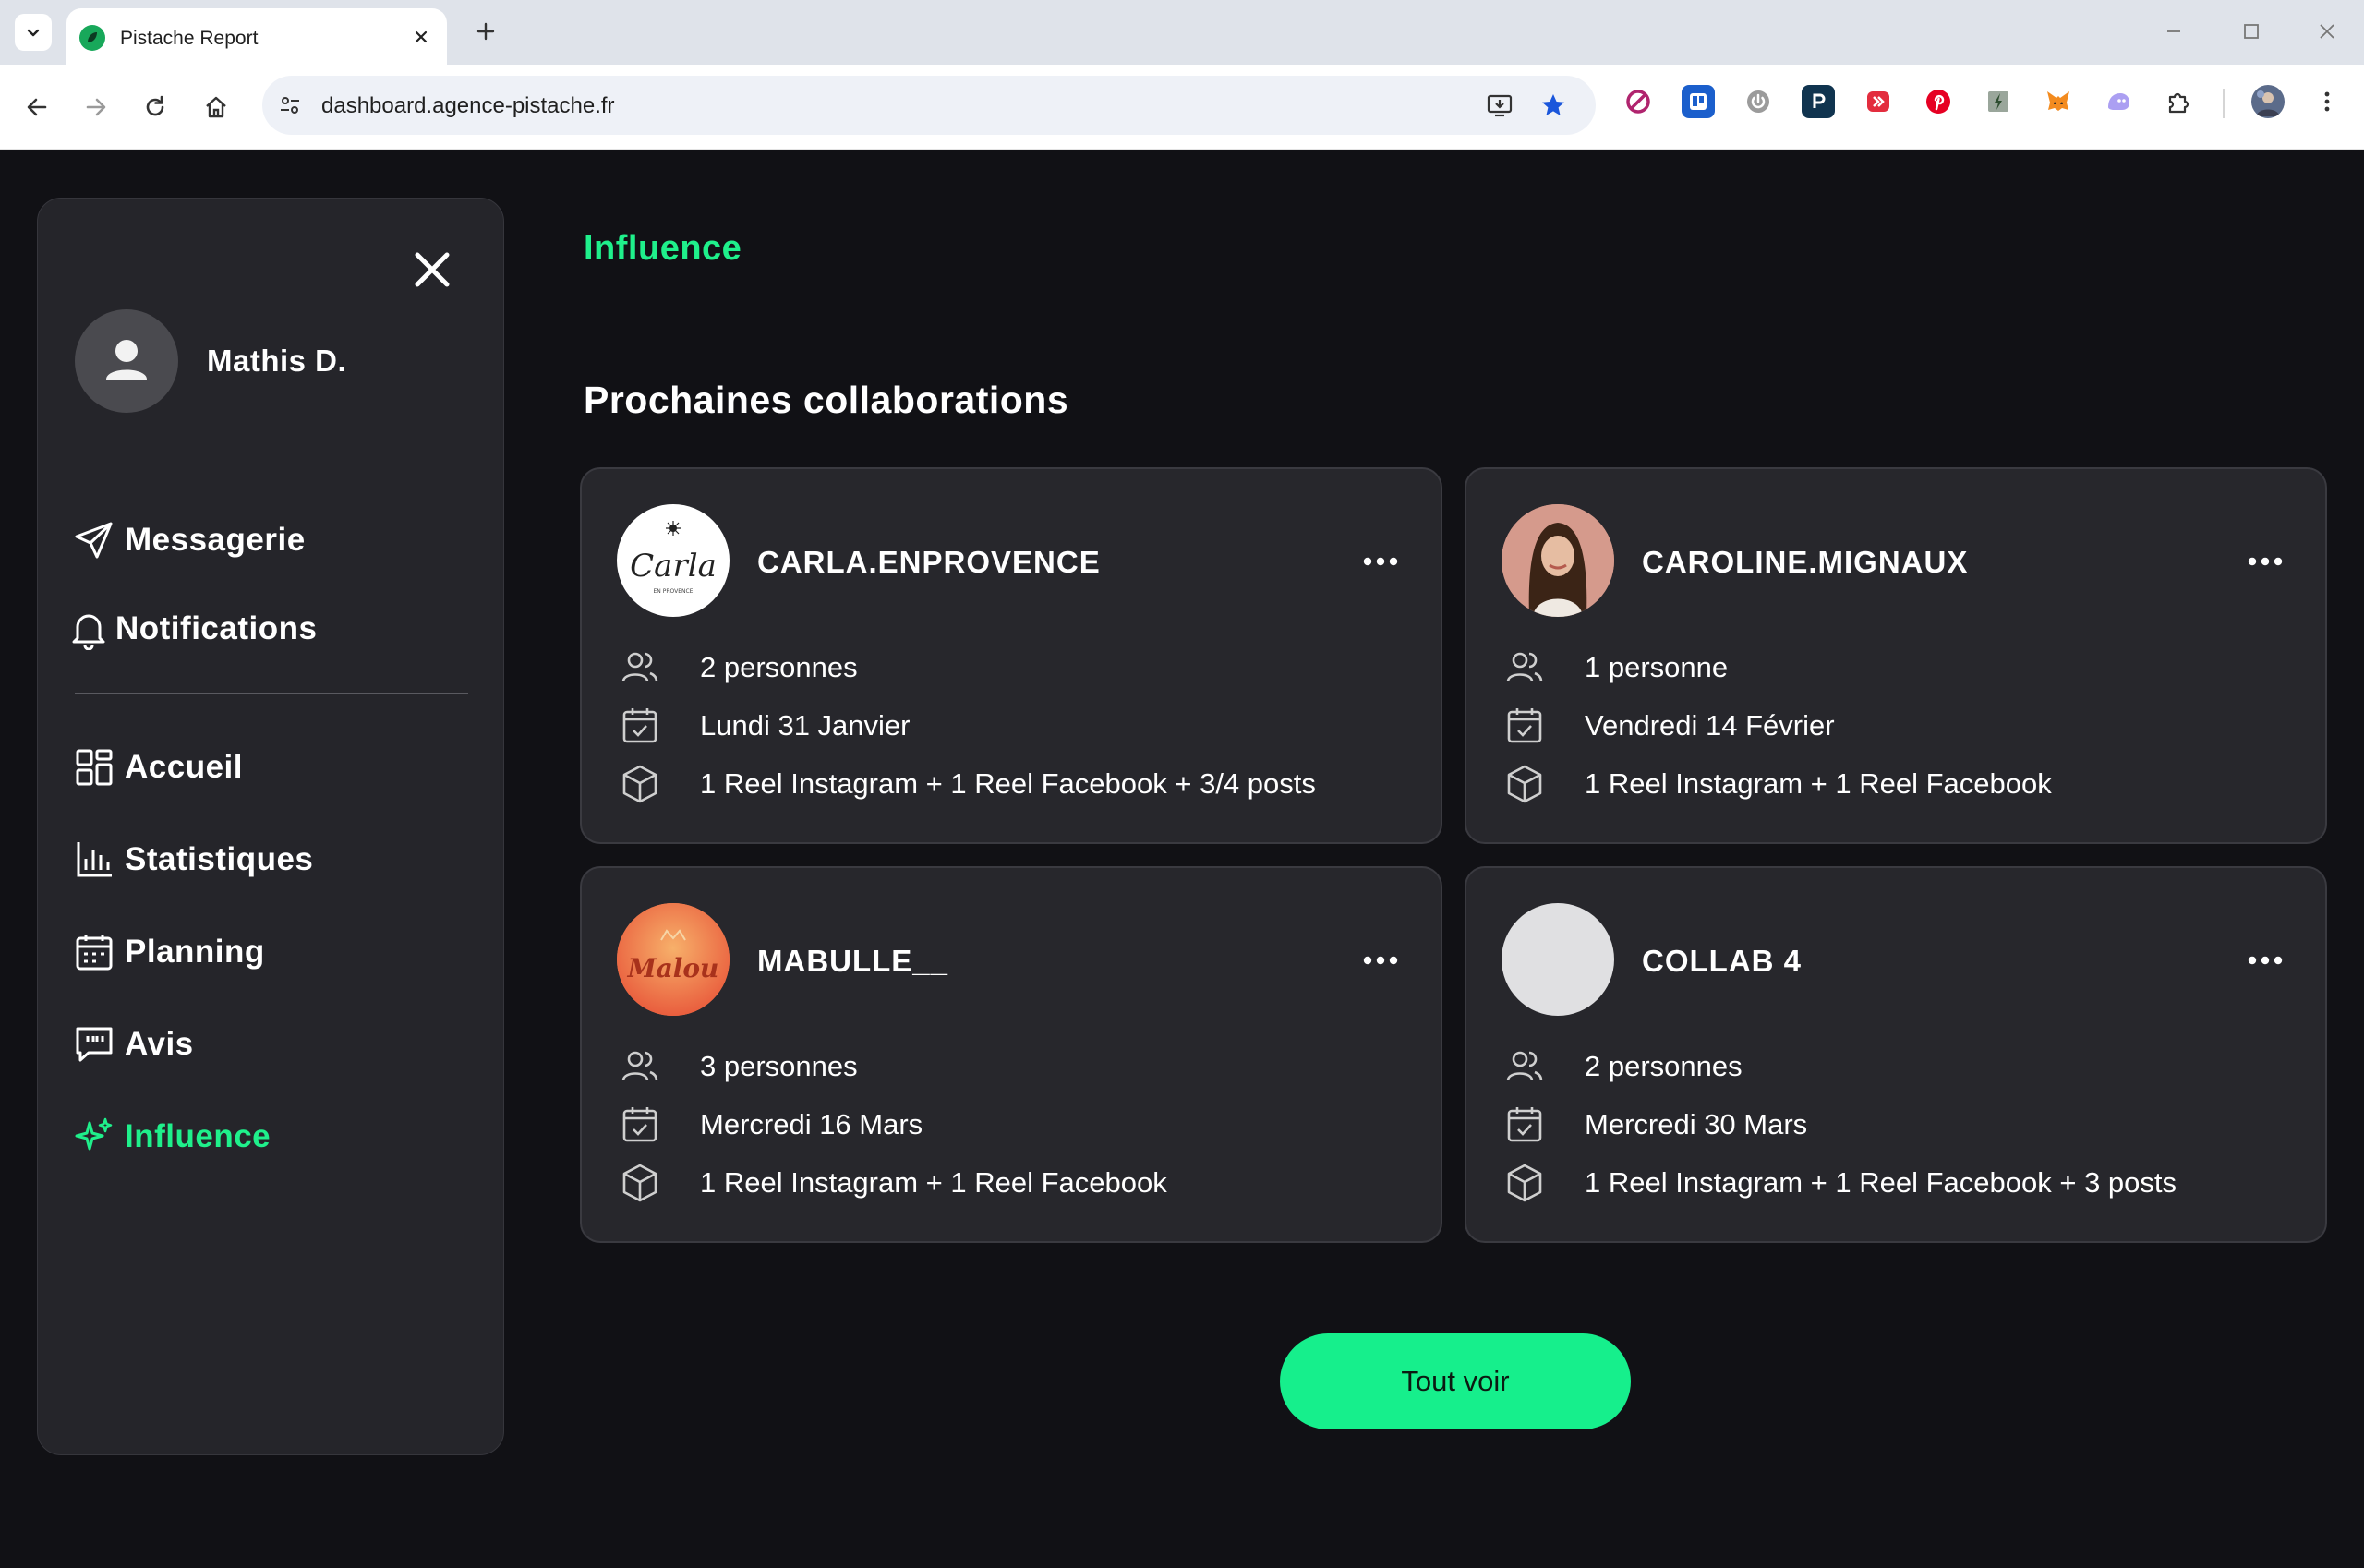 The height and width of the screenshot is (1568, 2364). I want to click on pinterest-extension-icon, so click(1938, 101).